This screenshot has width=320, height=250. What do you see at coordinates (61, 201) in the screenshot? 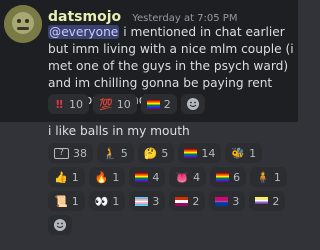
I see `custom-emoji-icon: 📜` at bounding box center [61, 201].